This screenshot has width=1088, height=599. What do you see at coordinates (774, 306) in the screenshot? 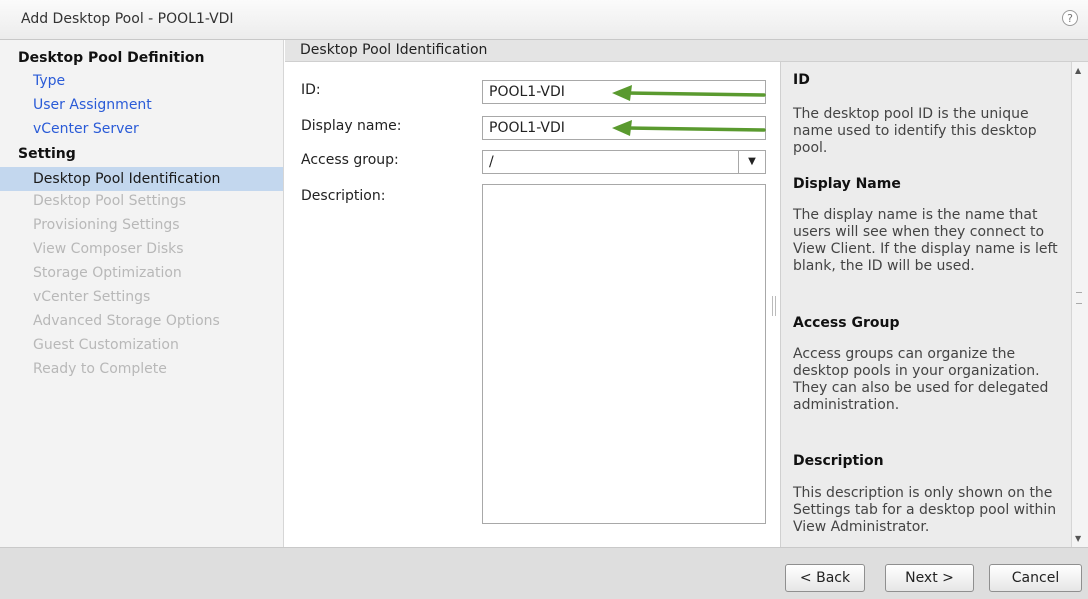
I see `panel-splitter` at bounding box center [774, 306].